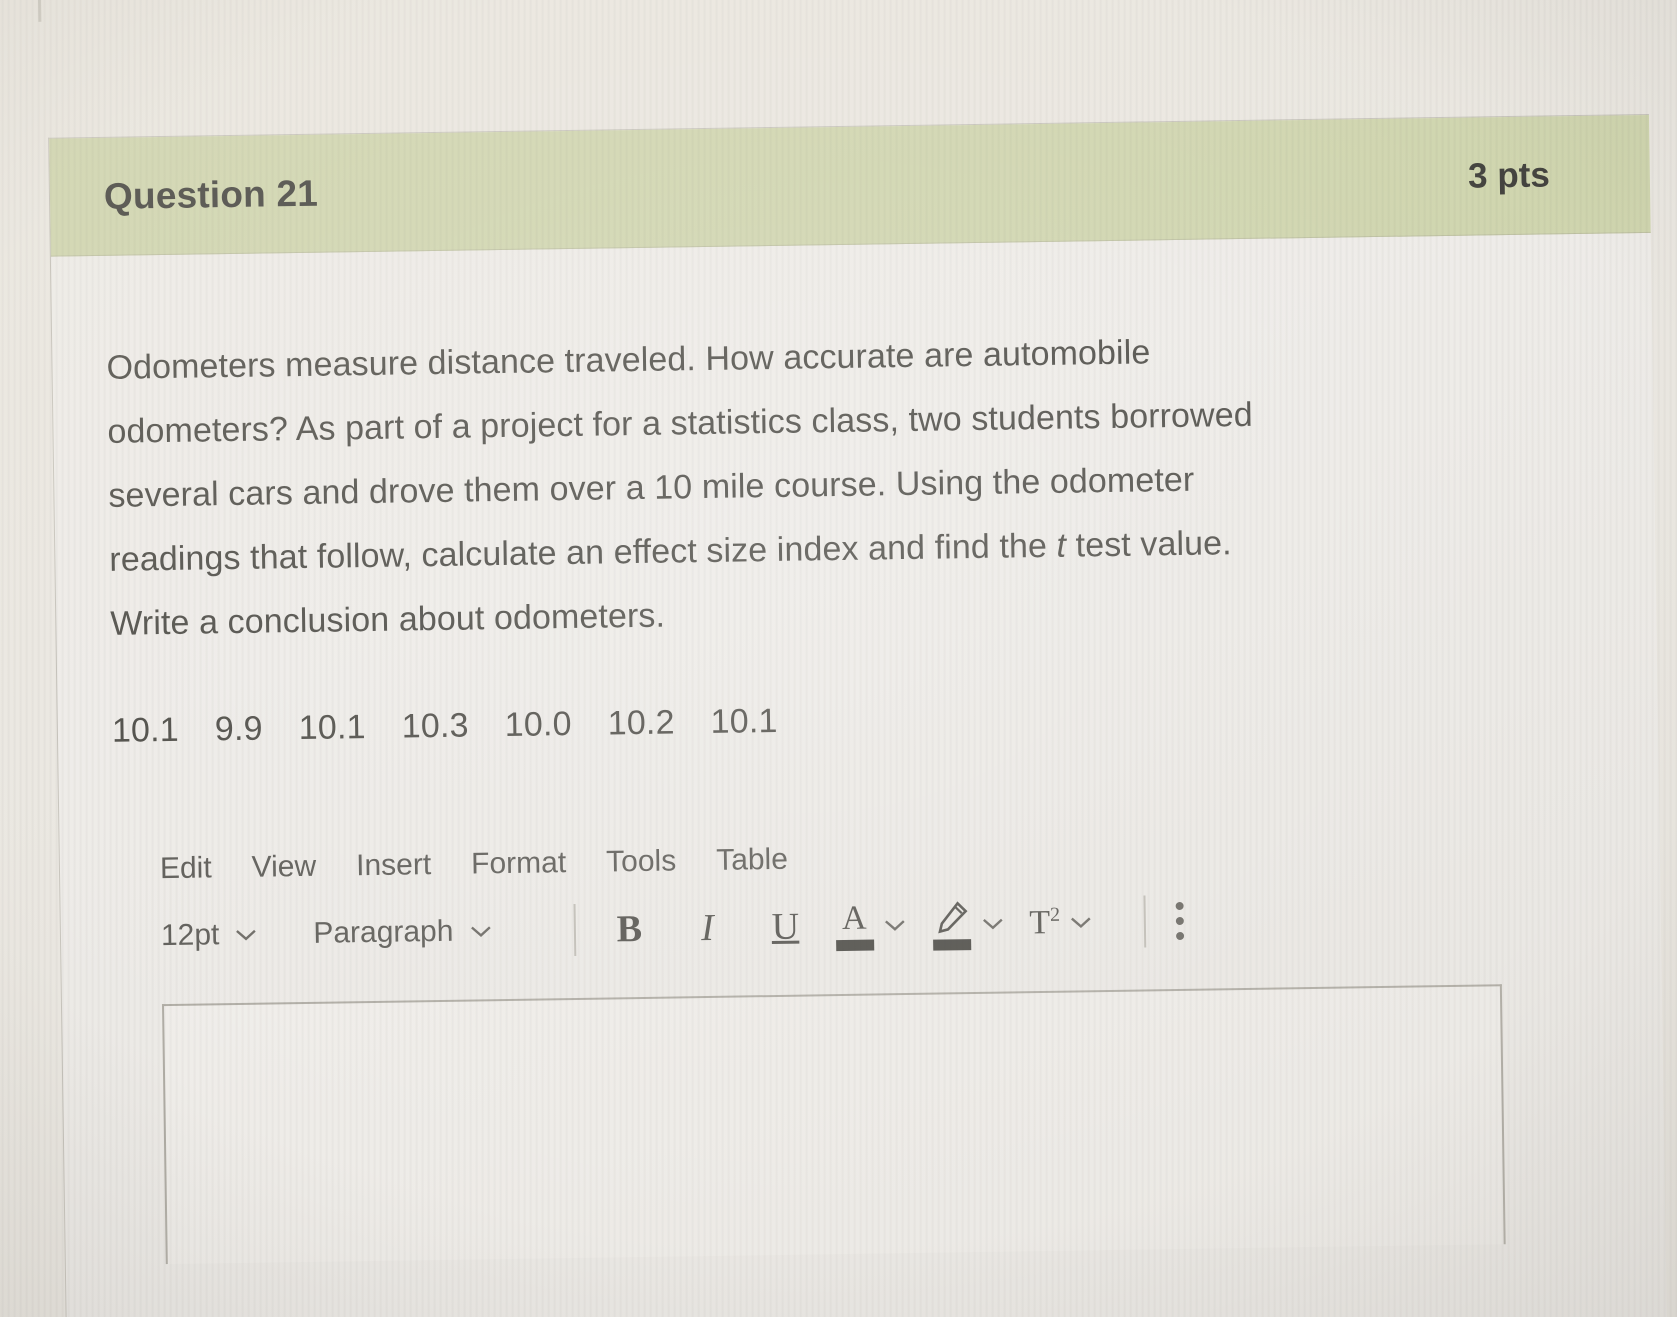 The height and width of the screenshot is (1317, 1677). Describe the element at coordinates (190, 935) in the screenshot. I see `font-size-value: 12pt` at that location.